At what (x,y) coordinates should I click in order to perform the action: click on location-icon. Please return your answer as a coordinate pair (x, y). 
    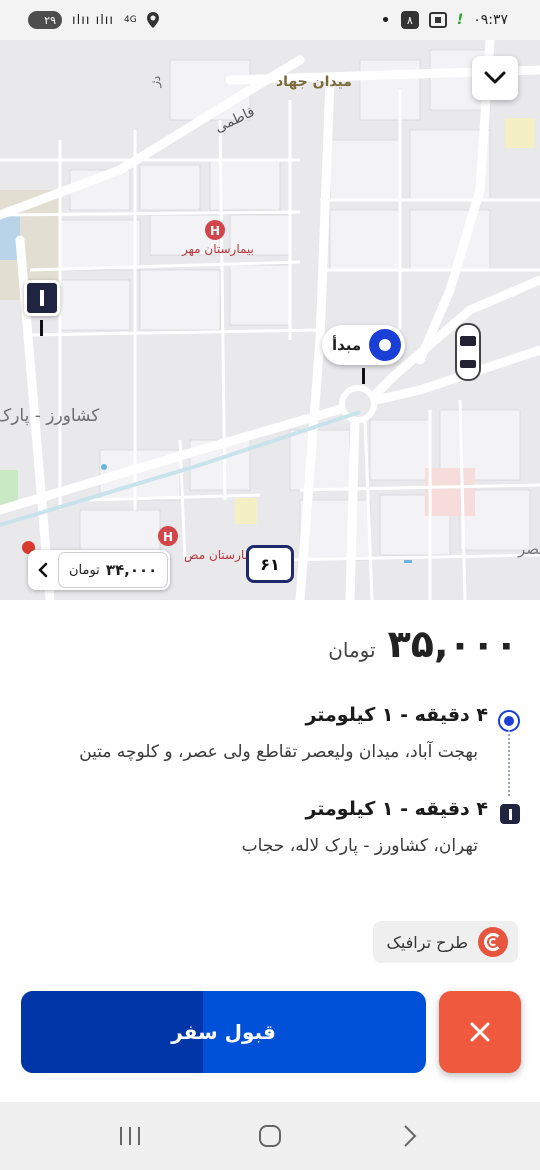
    Looking at the image, I should click on (152, 20).